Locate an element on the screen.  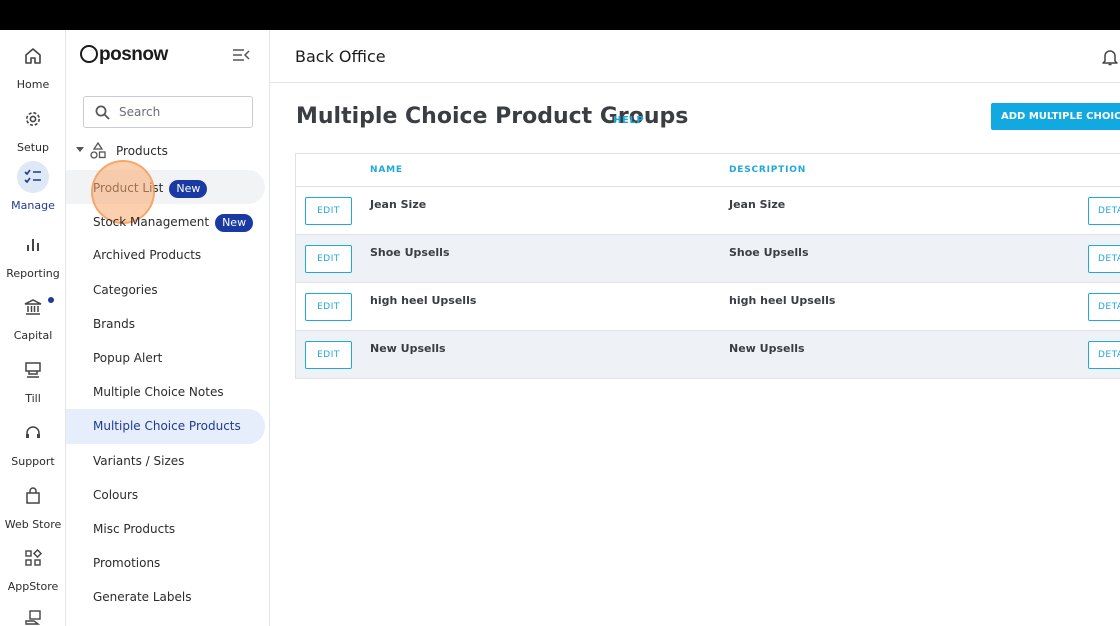
nav-item-multiple-choice-products: Multiple Choice Products is located at coordinates (165, 426).